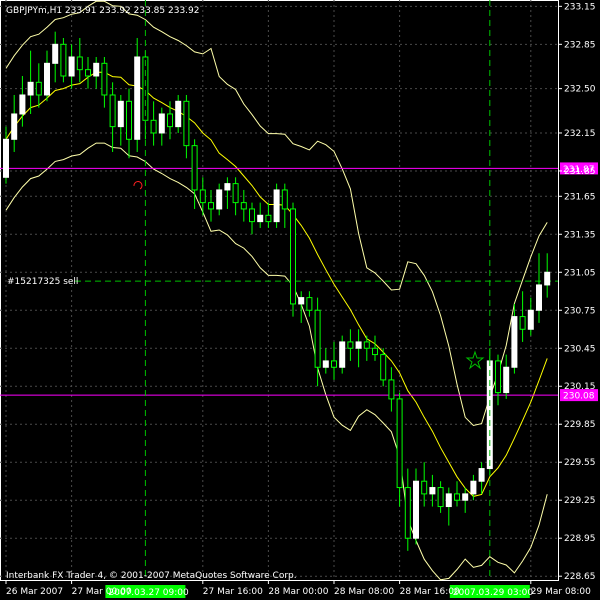 Image resolution: width=600 pixels, height=600 pixels. Describe the element at coordinates (580, 539) in the screenshot. I see `y-tick-label: 228.95` at that location.